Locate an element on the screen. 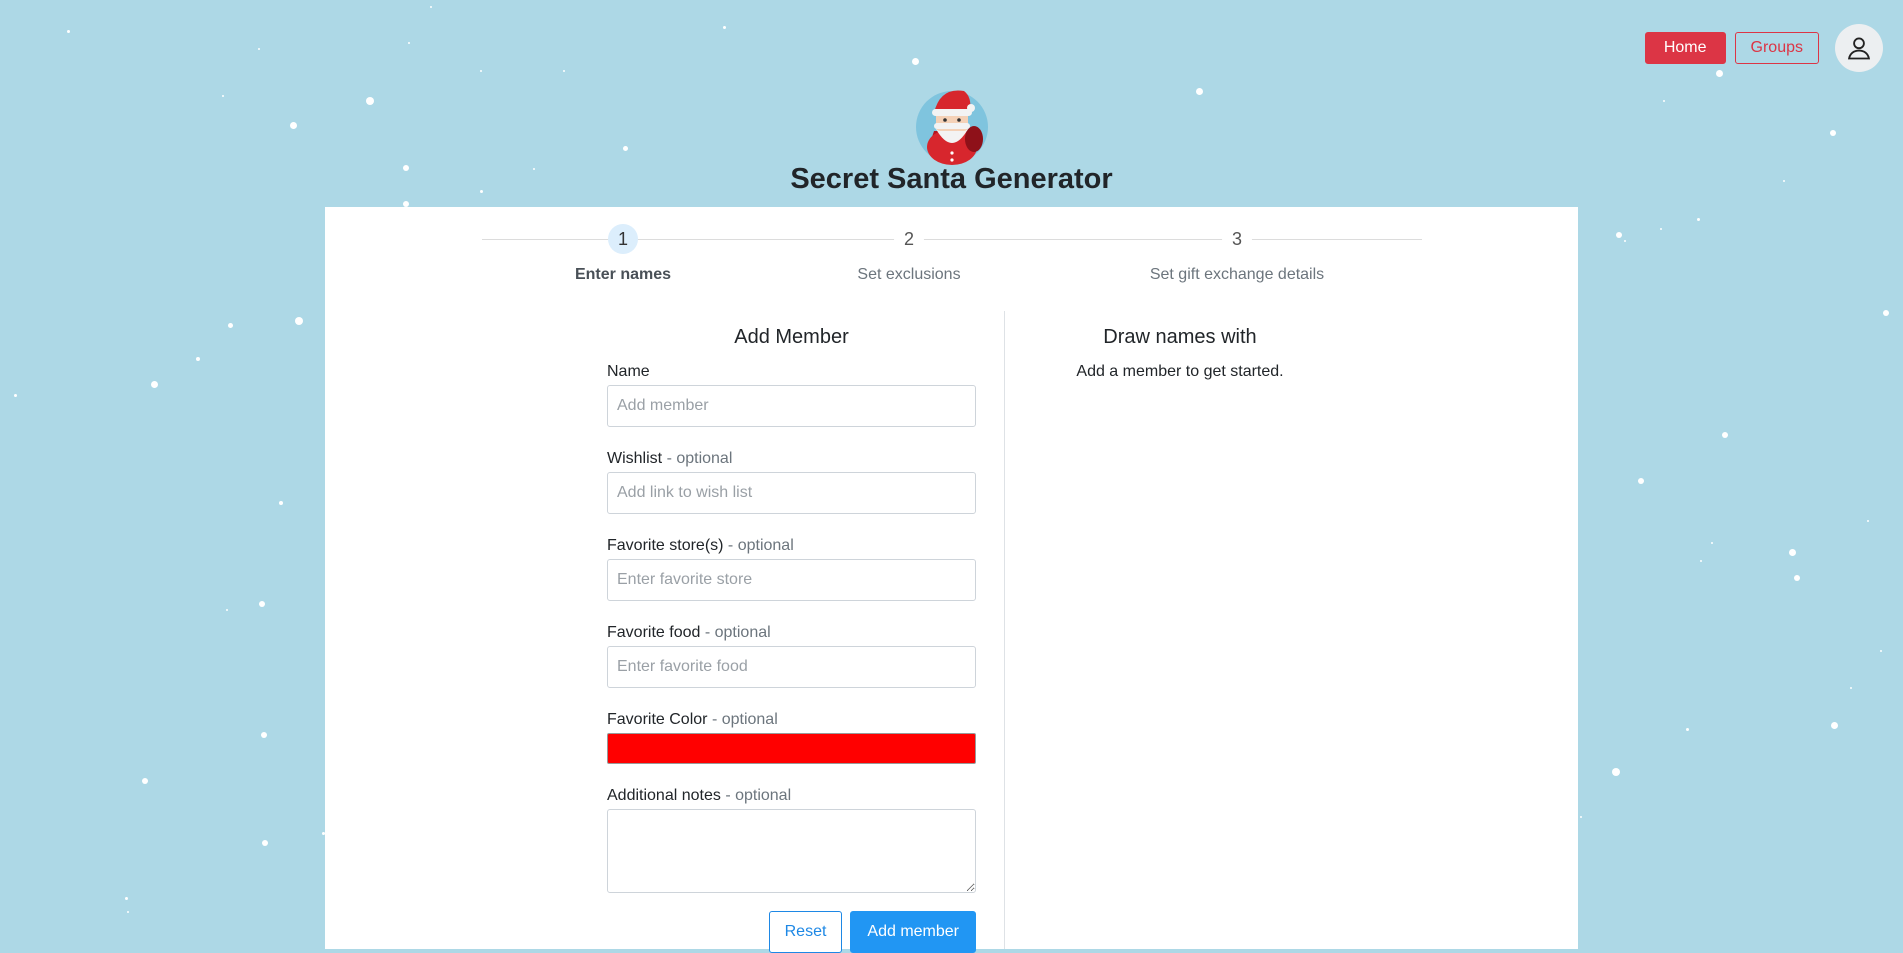  step-2-label: Set exclusions is located at coordinates (909, 274).